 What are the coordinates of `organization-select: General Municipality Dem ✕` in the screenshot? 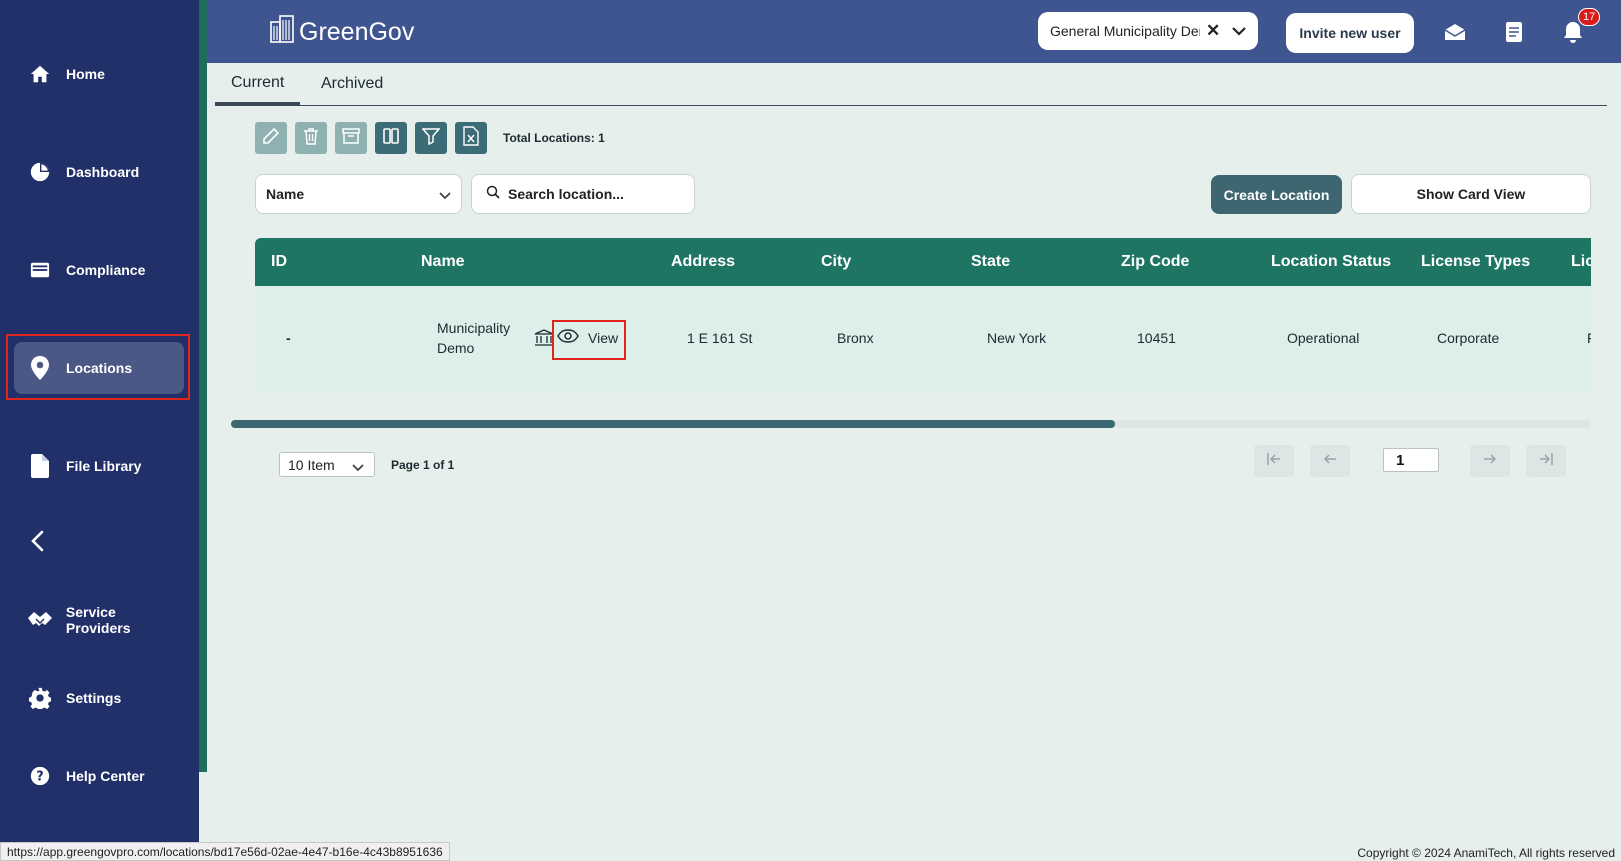 It's located at (1148, 31).